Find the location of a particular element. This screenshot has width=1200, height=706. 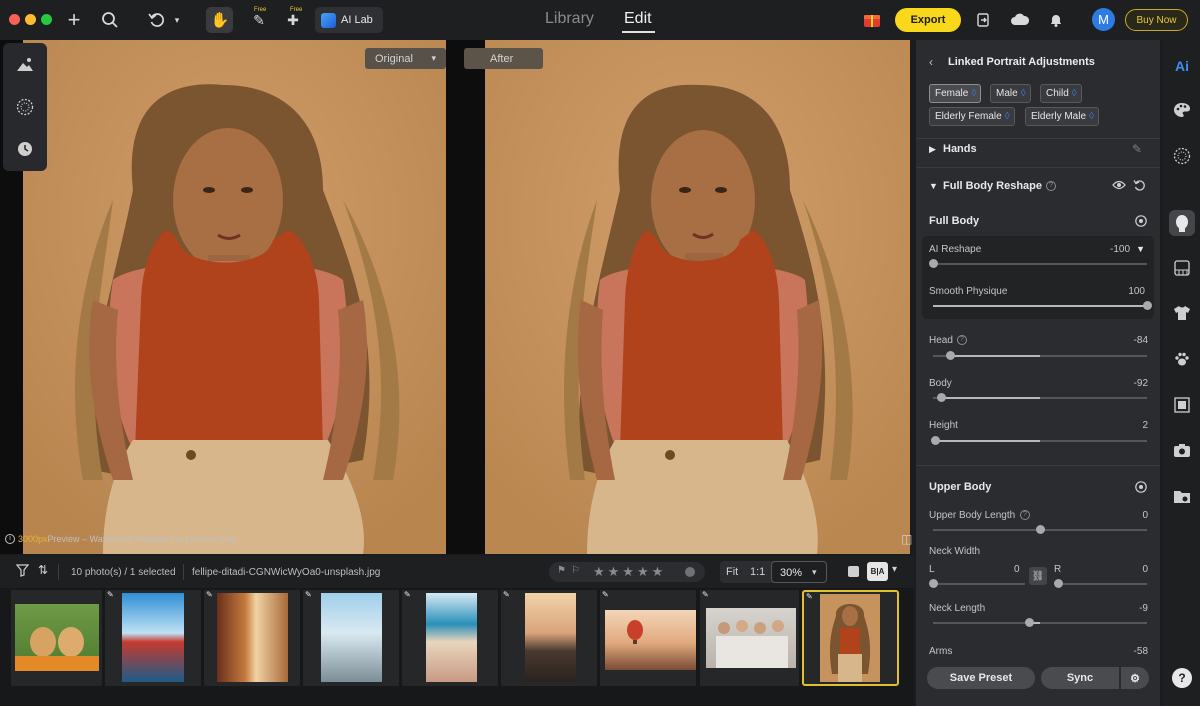

cloud-icon is located at coordinates (1020, 20).